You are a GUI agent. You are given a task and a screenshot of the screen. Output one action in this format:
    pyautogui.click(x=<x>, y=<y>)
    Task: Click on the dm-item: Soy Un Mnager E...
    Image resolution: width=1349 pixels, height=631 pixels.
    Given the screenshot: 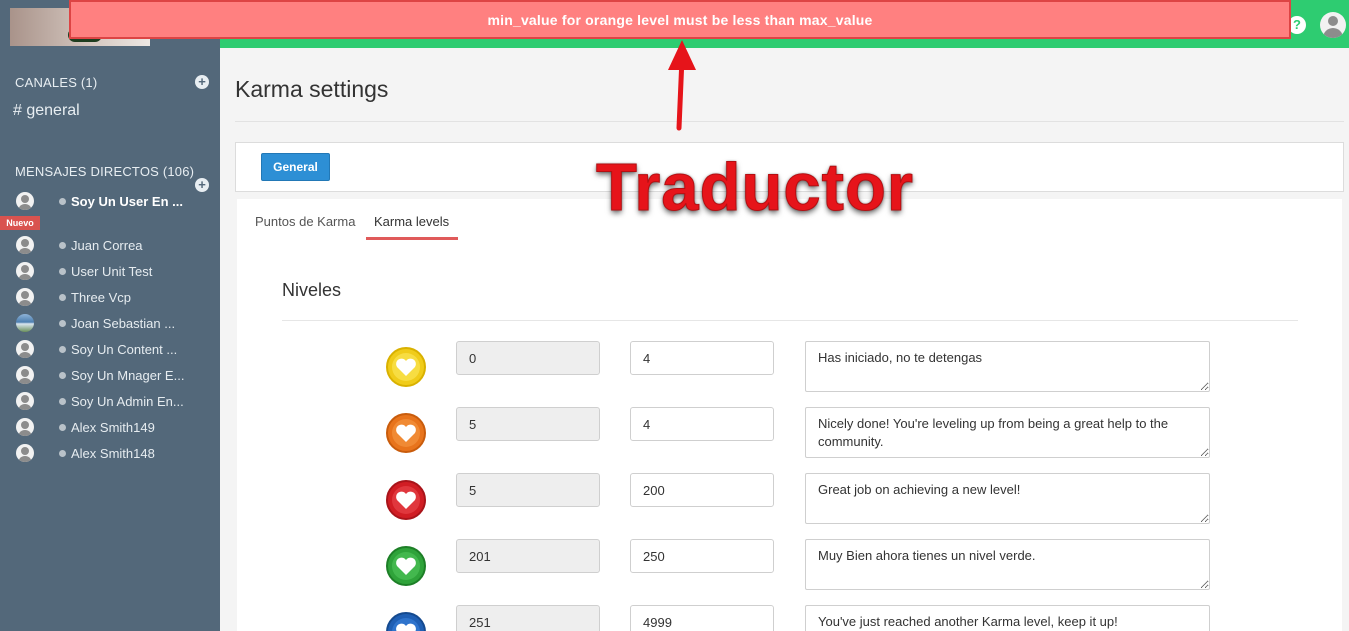 What is the action you would take?
    pyautogui.click(x=116, y=375)
    